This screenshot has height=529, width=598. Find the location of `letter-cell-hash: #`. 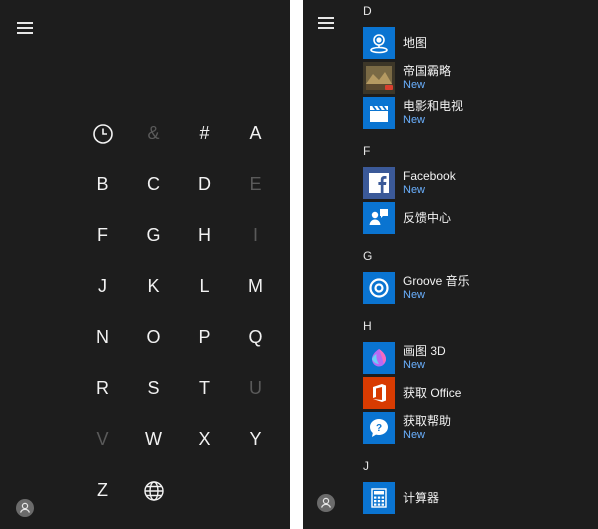

letter-cell-hash: # is located at coordinates (204, 133).